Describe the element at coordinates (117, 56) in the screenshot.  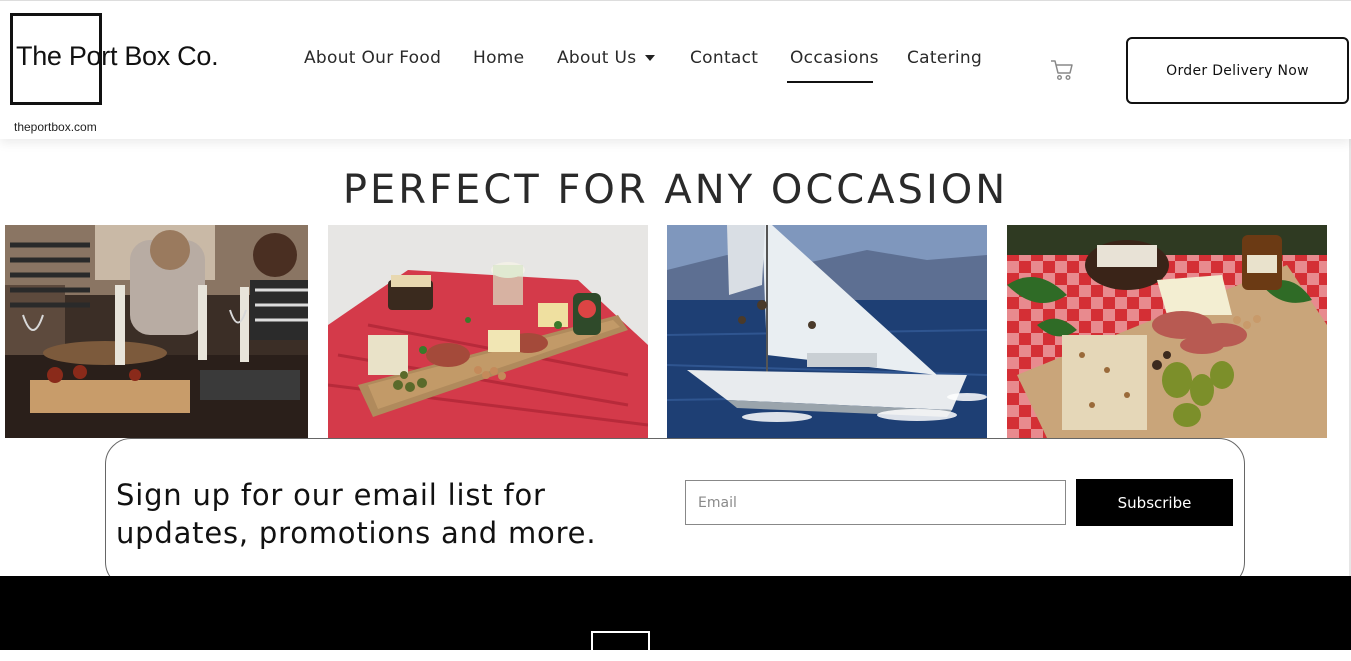
I see `logo-text: The Port Box Co.` at that location.